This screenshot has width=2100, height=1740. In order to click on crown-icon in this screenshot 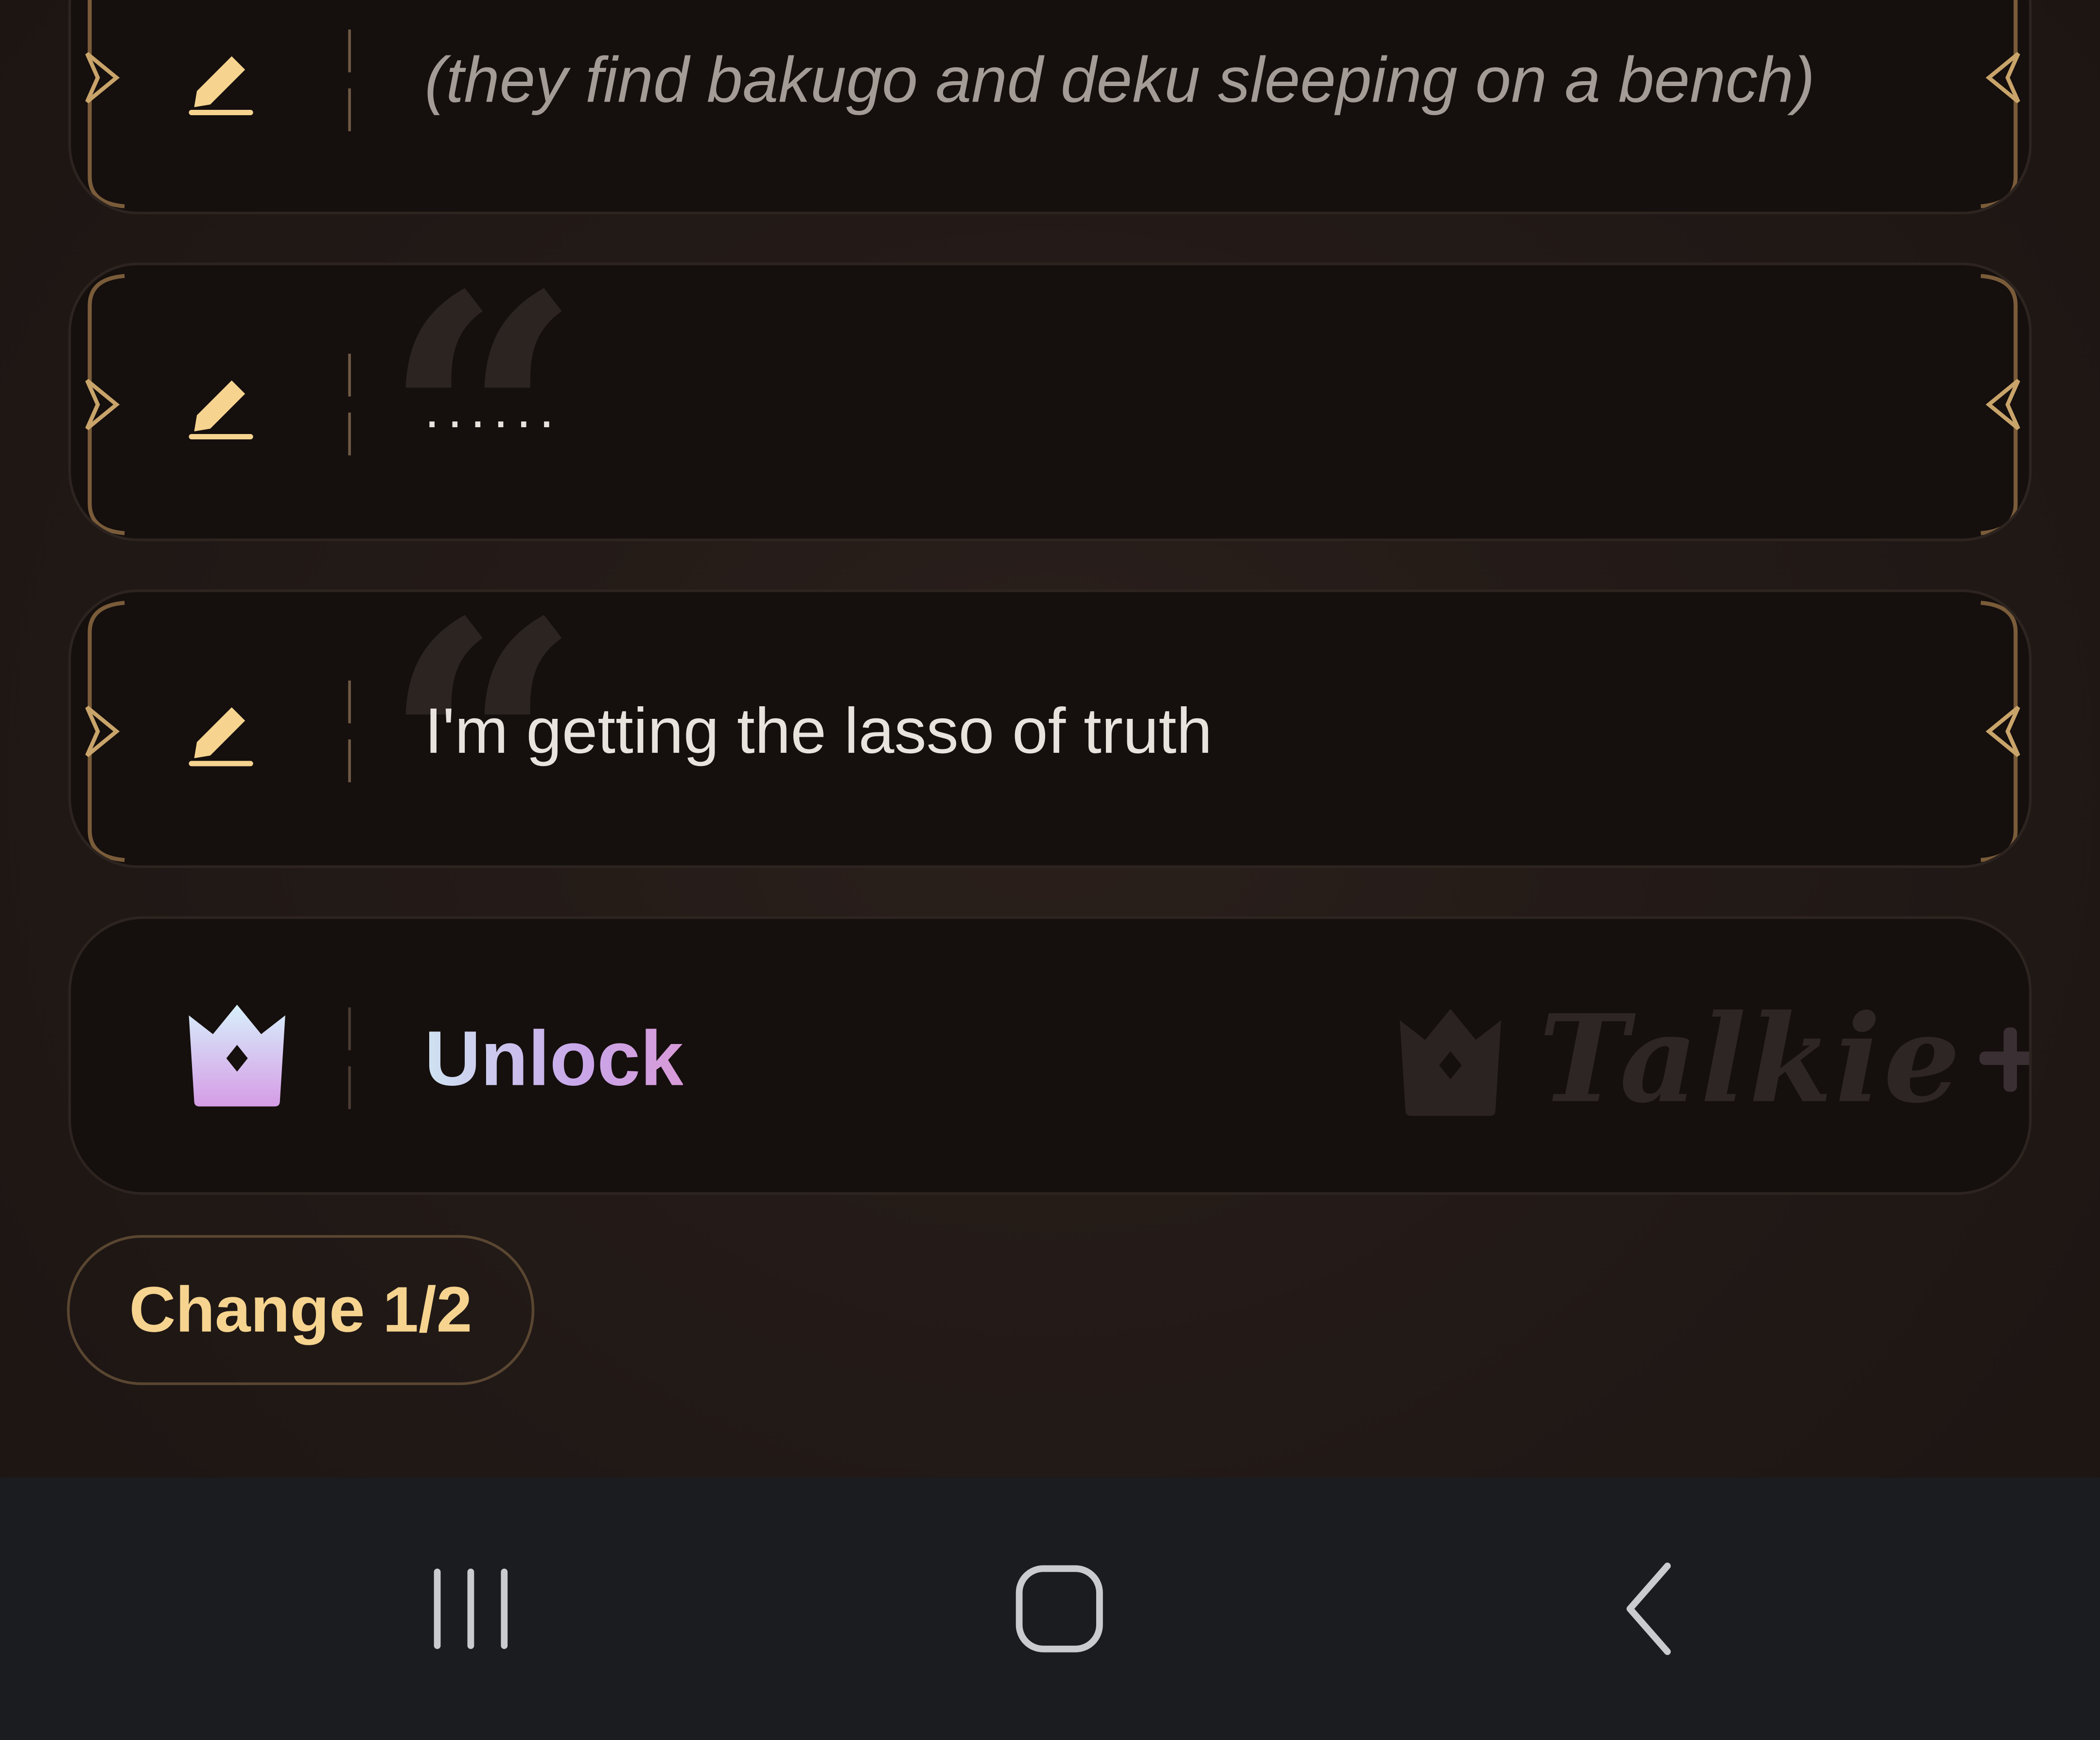, I will do `click(237, 1056)`.